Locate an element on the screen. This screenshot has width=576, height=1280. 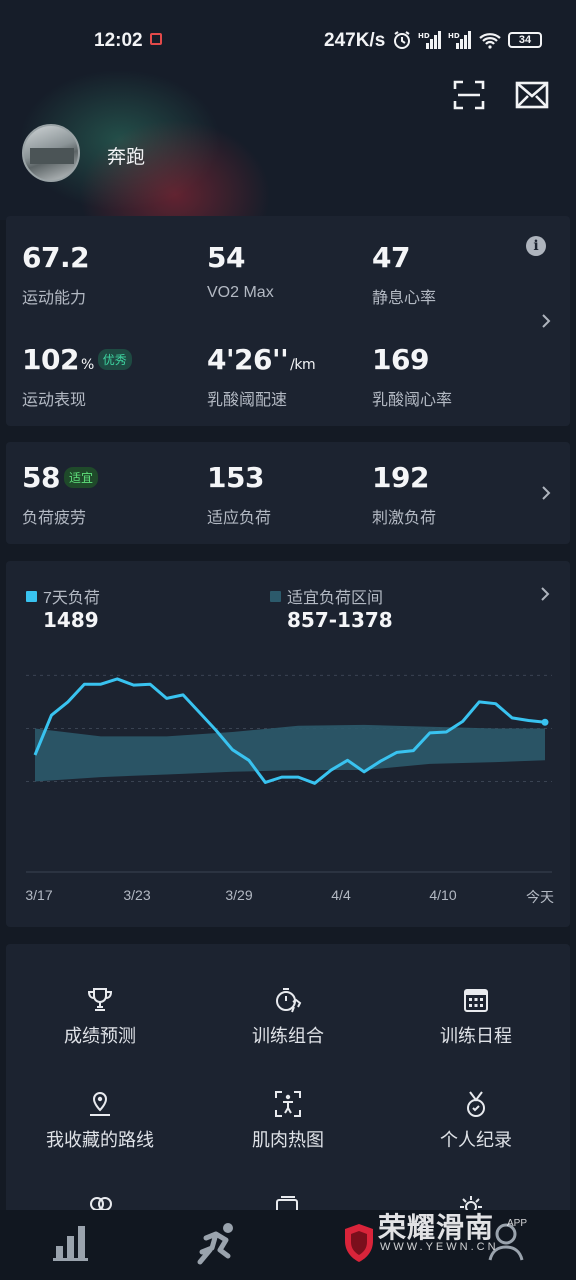
menu-item-label: 训练组合 is located at coordinates (288, 1036).